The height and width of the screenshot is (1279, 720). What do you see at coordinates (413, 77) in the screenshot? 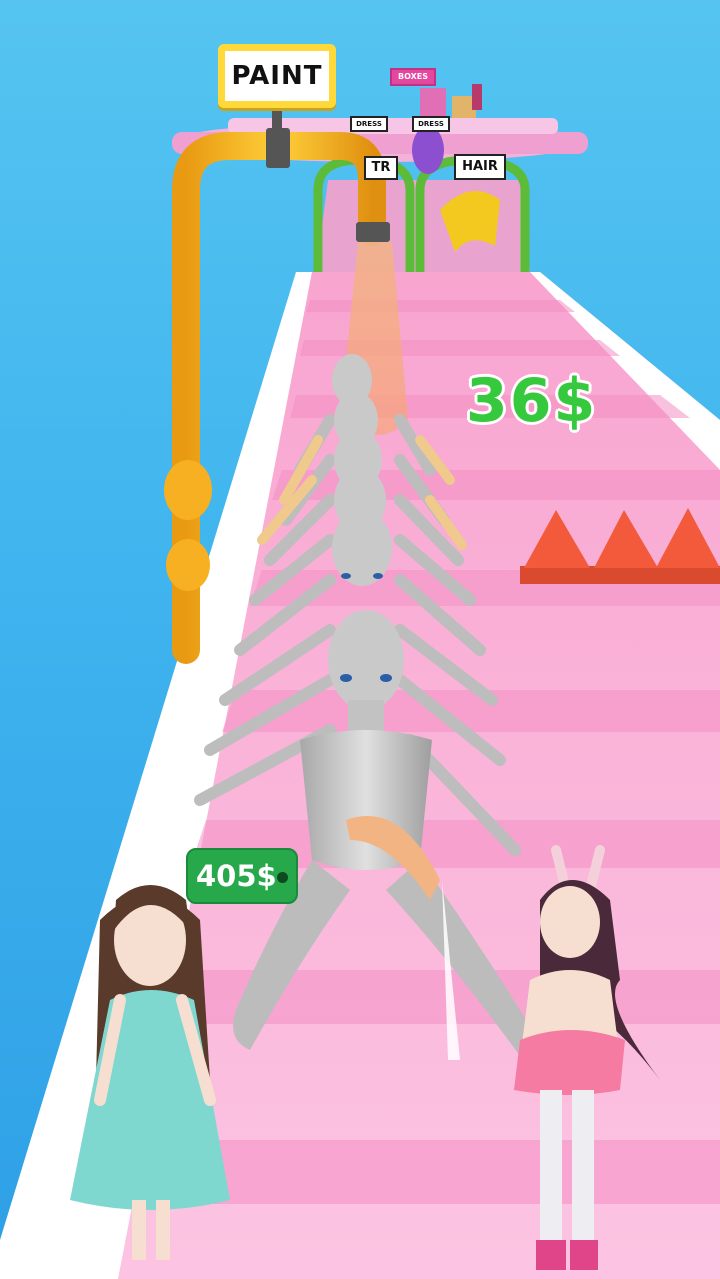
I see `boxes-sign: BOXES` at bounding box center [413, 77].